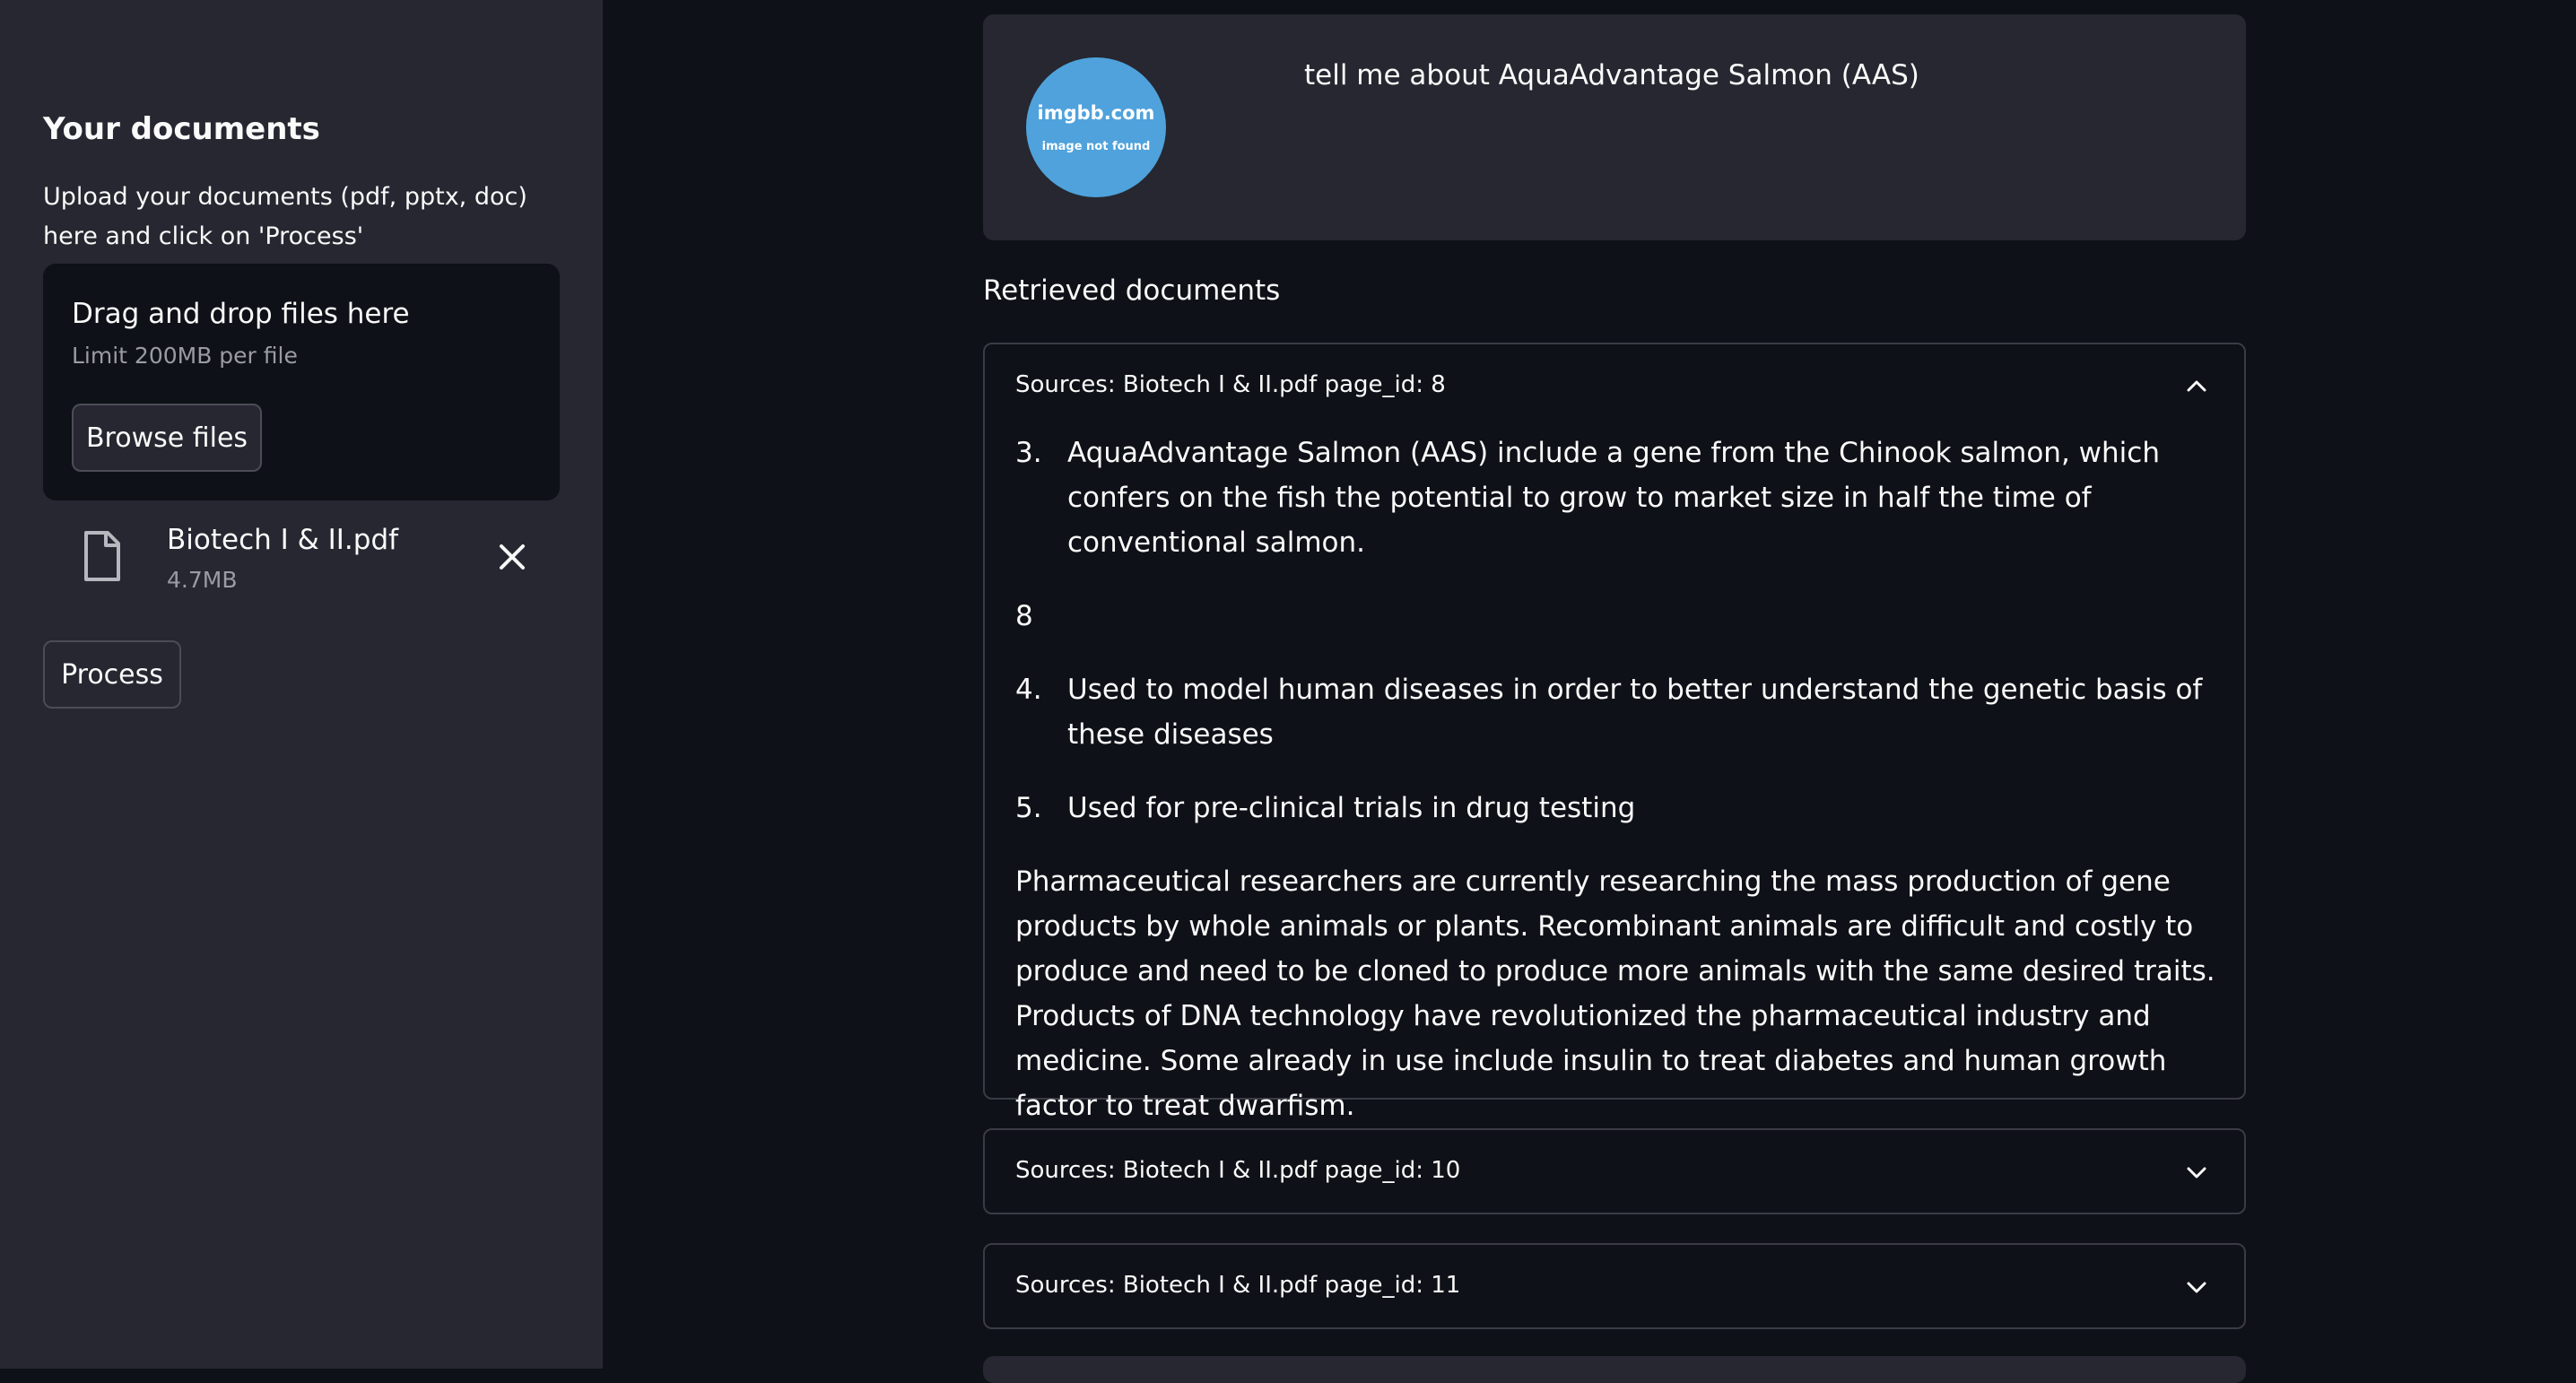  What do you see at coordinates (1024, 616) in the screenshot?
I see `page-number: 8` at bounding box center [1024, 616].